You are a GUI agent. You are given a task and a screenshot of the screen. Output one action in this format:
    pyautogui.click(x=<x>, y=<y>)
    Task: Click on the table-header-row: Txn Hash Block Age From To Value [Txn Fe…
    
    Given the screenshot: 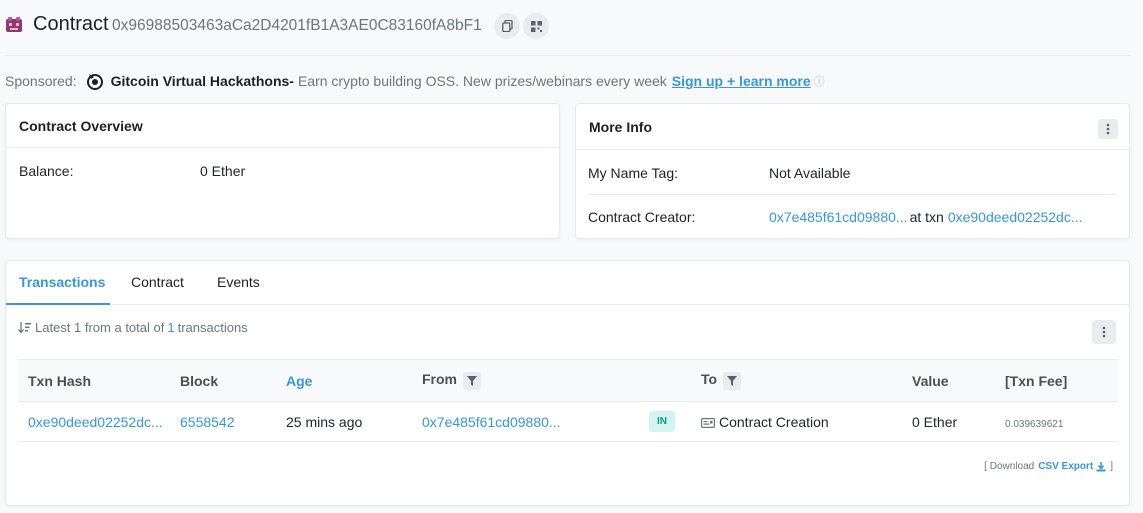 What is the action you would take?
    pyautogui.click(x=568, y=380)
    